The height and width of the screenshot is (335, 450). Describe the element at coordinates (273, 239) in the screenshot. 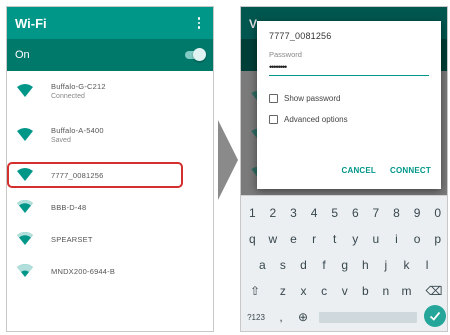

I see `key-w: w` at that location.